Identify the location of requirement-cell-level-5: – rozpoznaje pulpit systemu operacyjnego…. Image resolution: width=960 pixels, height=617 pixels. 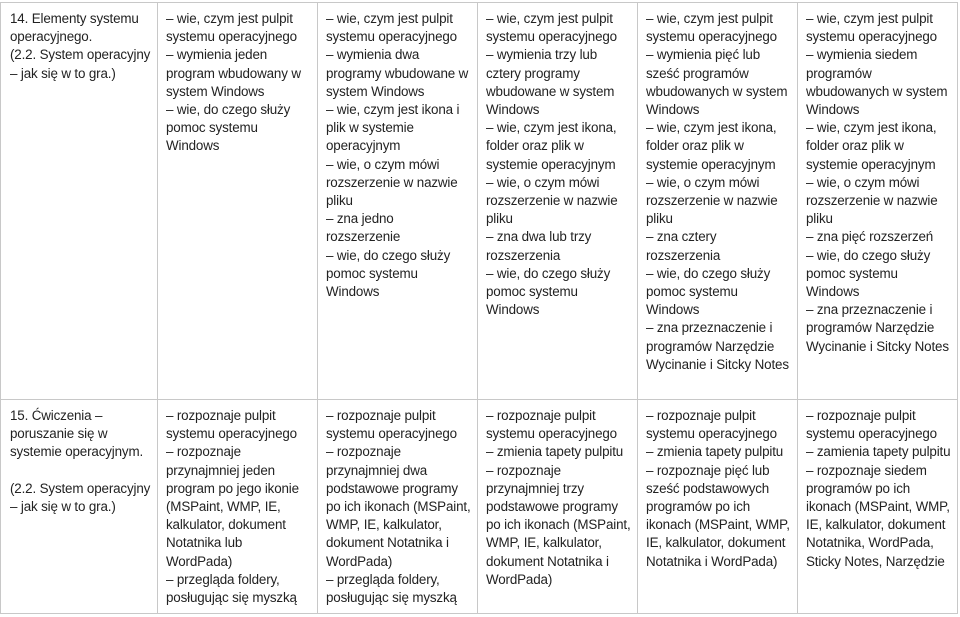
(877, 506).